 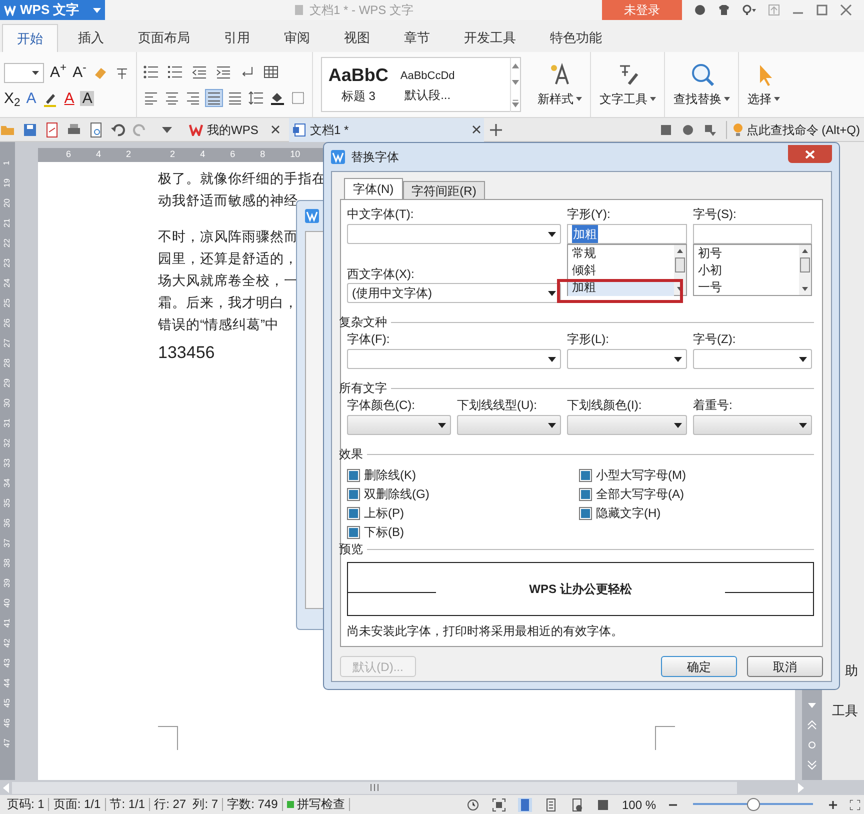 I want to click on checkbox: 隐藏文字(H), so click(x=696, y=513).